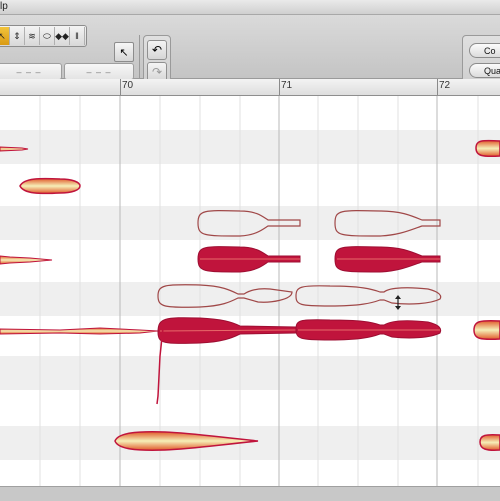 This screenshot has height=501, width=500. Describe the element at coordinates (484, 50) in the screenshot. I see `correct-pitch-button: Co` at that location.